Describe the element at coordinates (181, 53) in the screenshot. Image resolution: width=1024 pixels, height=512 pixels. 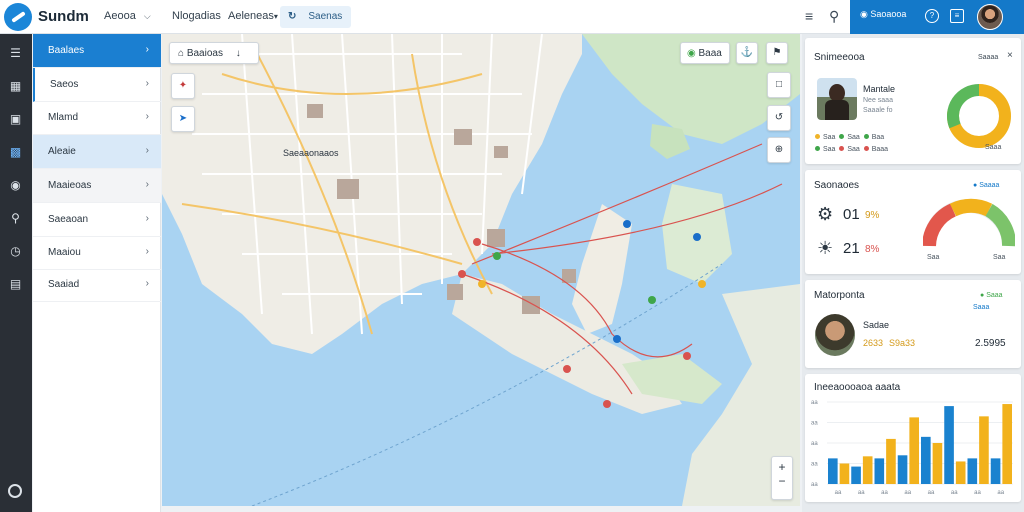
I see `home-icon: ⌂` at that location.